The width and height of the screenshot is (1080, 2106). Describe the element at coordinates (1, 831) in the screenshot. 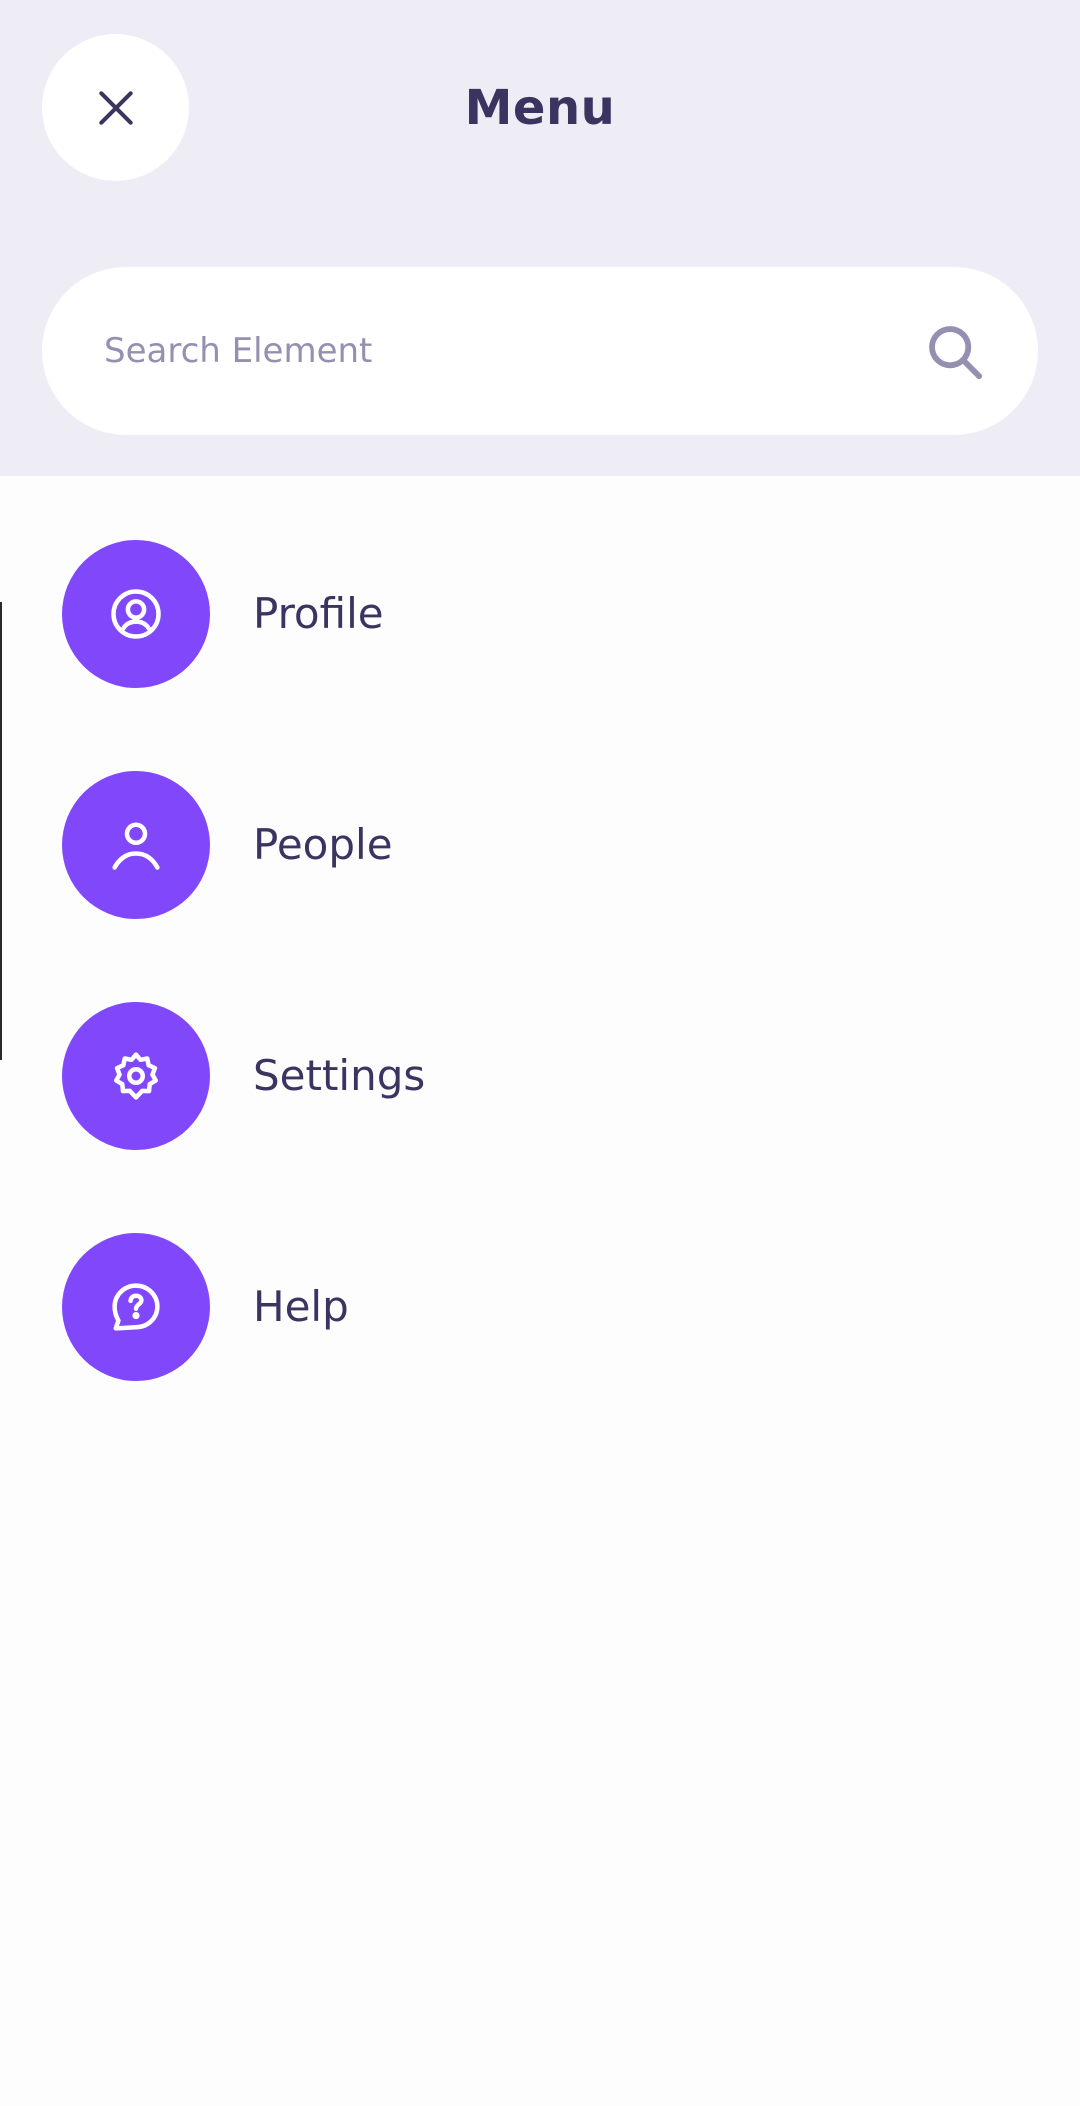

I see `edge-divider` at that location.